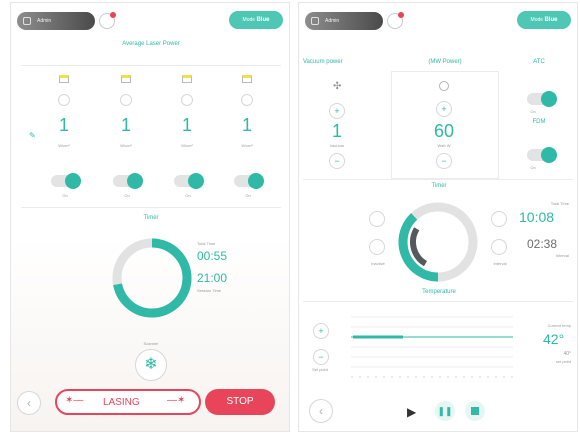 The image size is (580, 434). I want to click on lasing-button: ✶— LASING —✶, so click(128, 402).